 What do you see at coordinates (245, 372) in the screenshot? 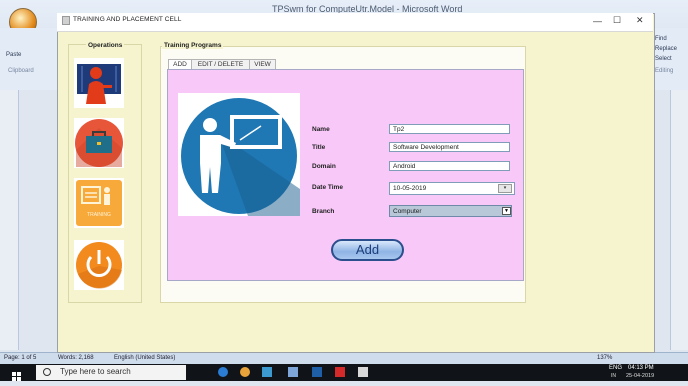
I see `chrome-icon` at bounding box center [245, 372].